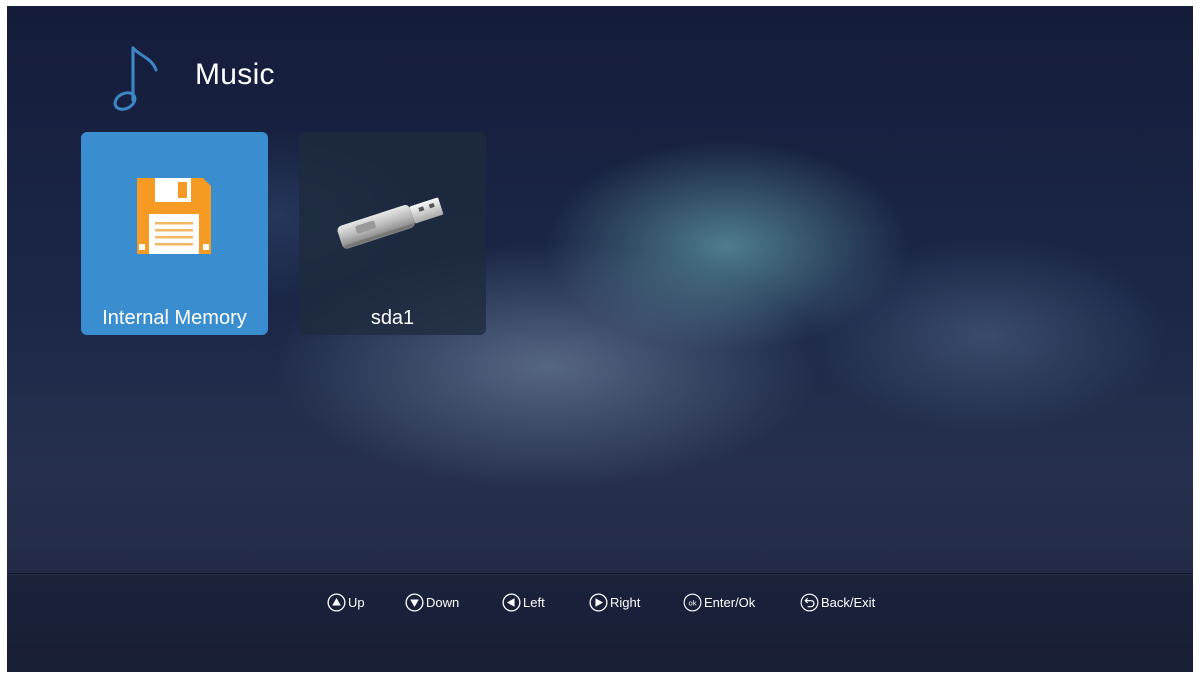 Image resolution: width=1200 pixels, height=678 pixels. I want to click on down-arrow-circle-icon, so click(414, 602).